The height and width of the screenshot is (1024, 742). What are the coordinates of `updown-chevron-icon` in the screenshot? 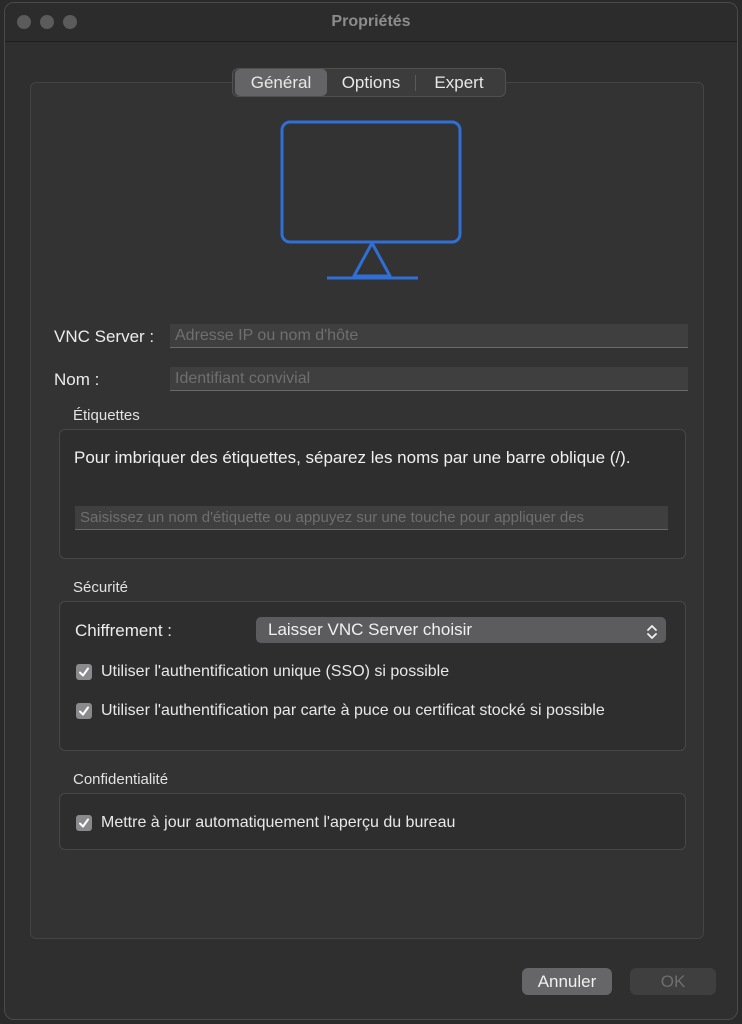 It's located at (652, 635).